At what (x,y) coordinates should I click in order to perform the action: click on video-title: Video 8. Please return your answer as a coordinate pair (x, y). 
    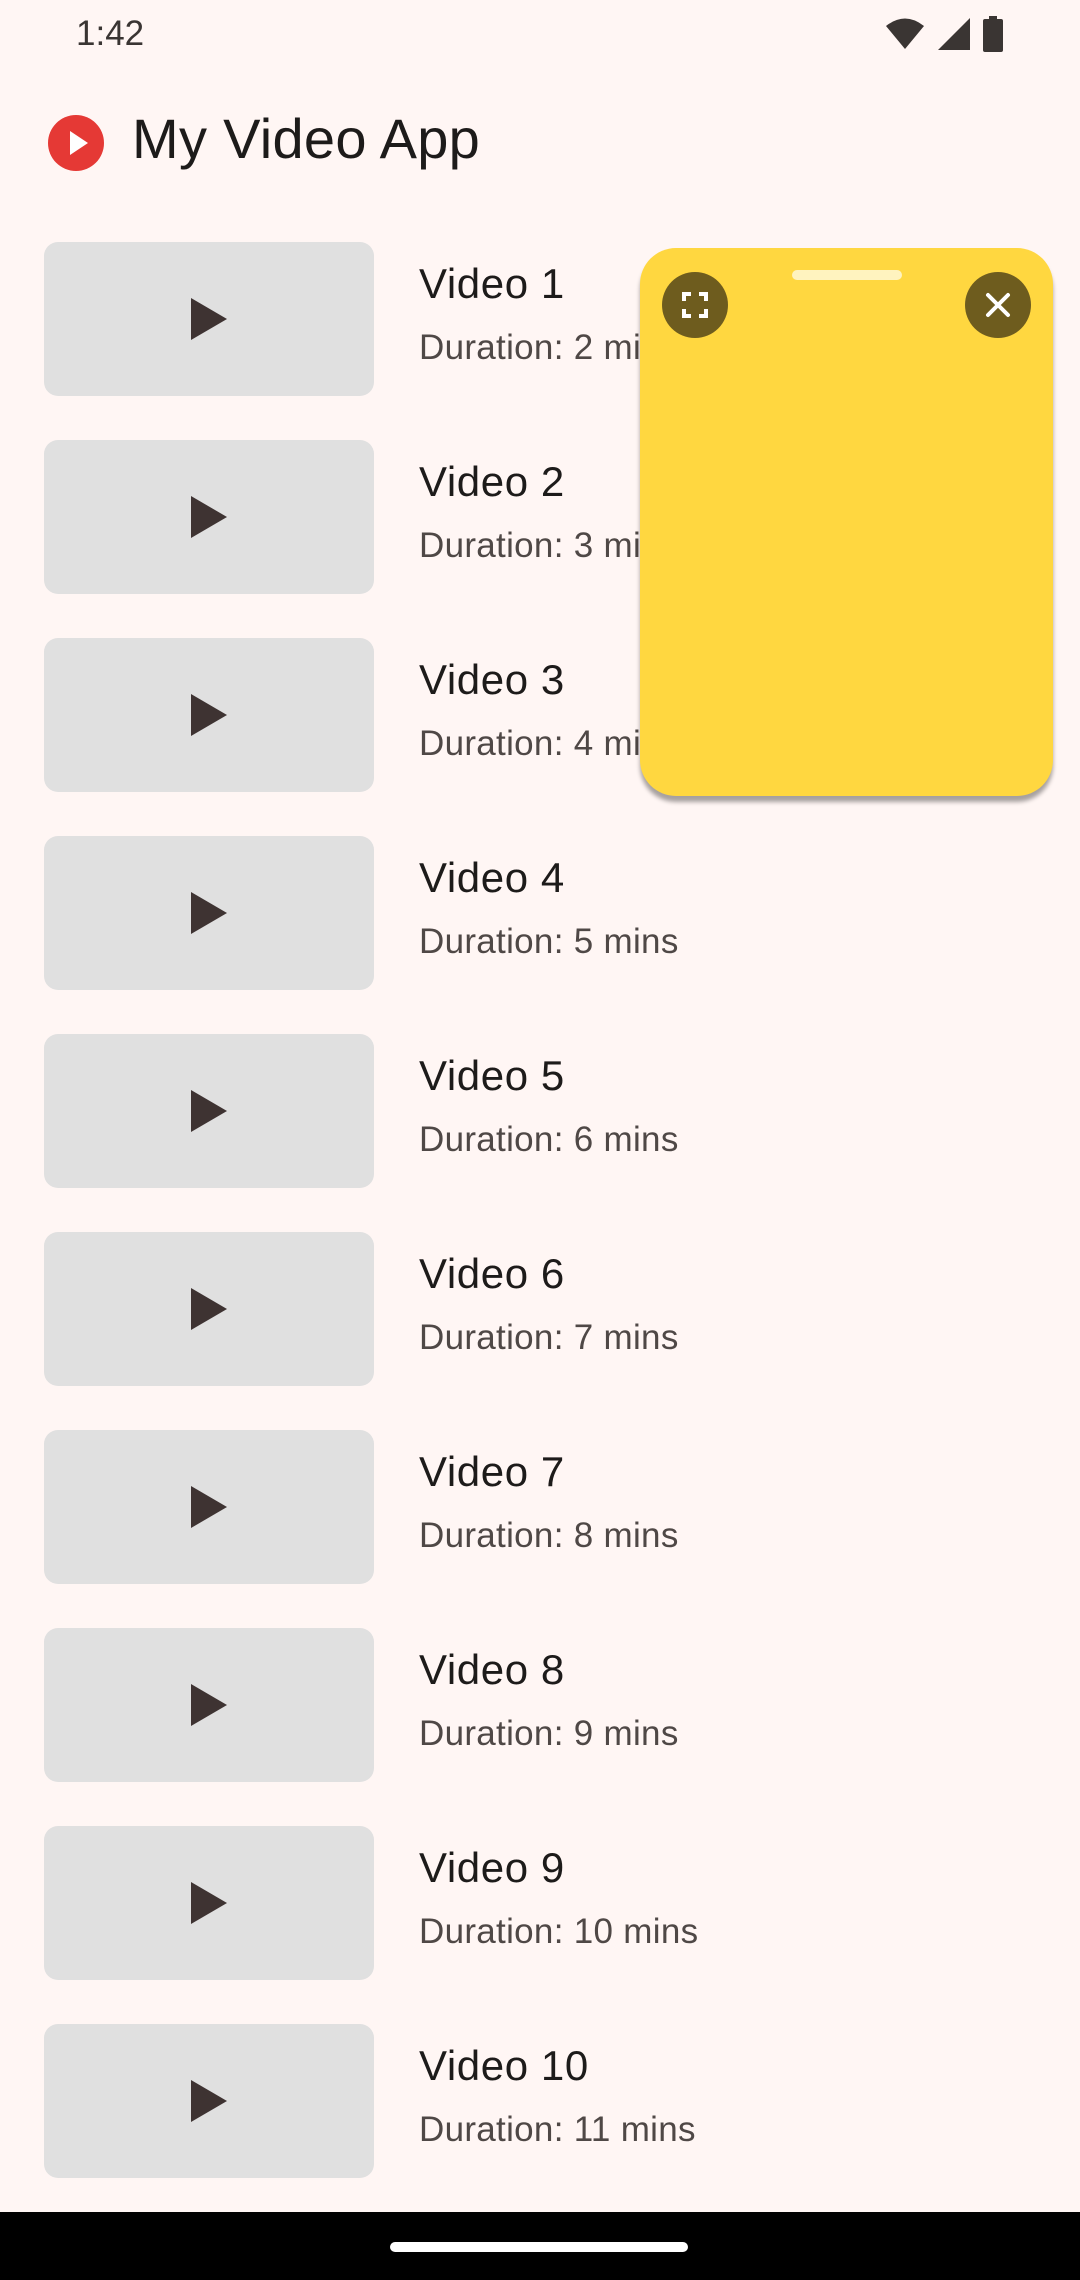
    Looking at the image, I should click on (492, 1669).